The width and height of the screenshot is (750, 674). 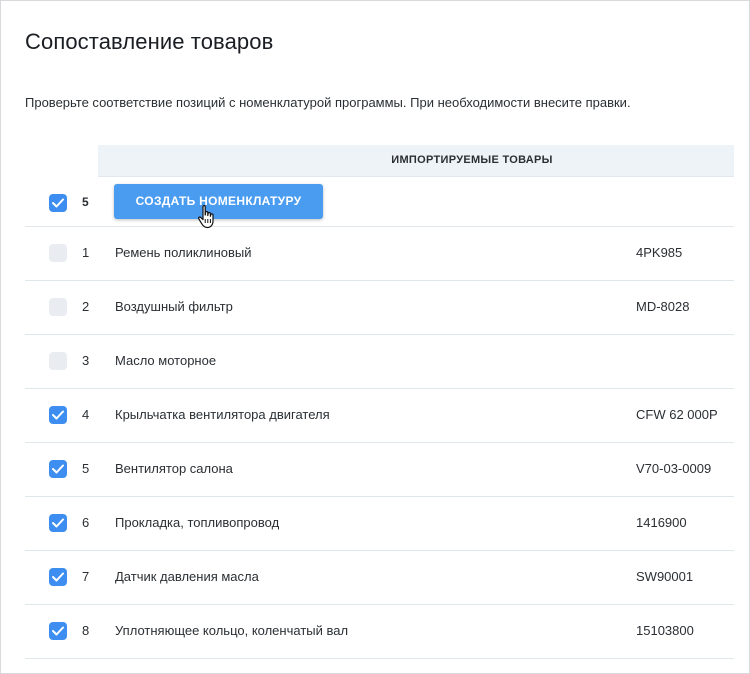 What do you see at coordinates (379, 308) in the screenshot?
I see `table-row: 2 Воздушный фильтр MD-8028` at bounding box center [379, 308].